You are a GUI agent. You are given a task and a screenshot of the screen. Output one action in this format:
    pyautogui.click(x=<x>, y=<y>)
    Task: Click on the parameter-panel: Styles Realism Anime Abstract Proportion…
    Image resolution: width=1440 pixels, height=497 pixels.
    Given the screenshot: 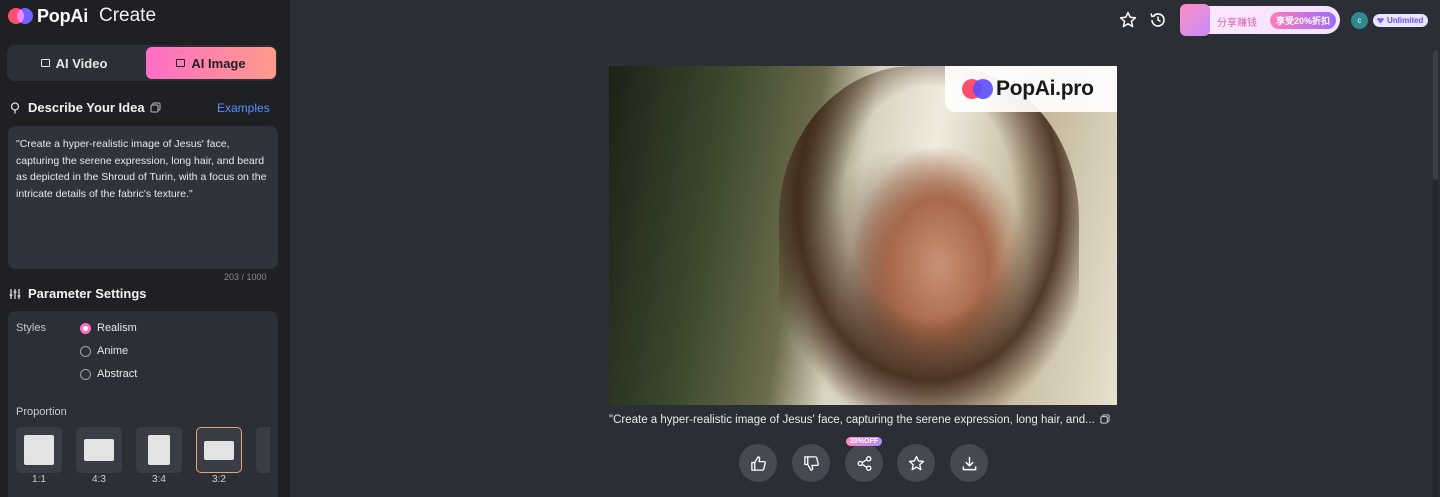 What is the action you would take?
    pyautogui.click(x=143, y=404)
    